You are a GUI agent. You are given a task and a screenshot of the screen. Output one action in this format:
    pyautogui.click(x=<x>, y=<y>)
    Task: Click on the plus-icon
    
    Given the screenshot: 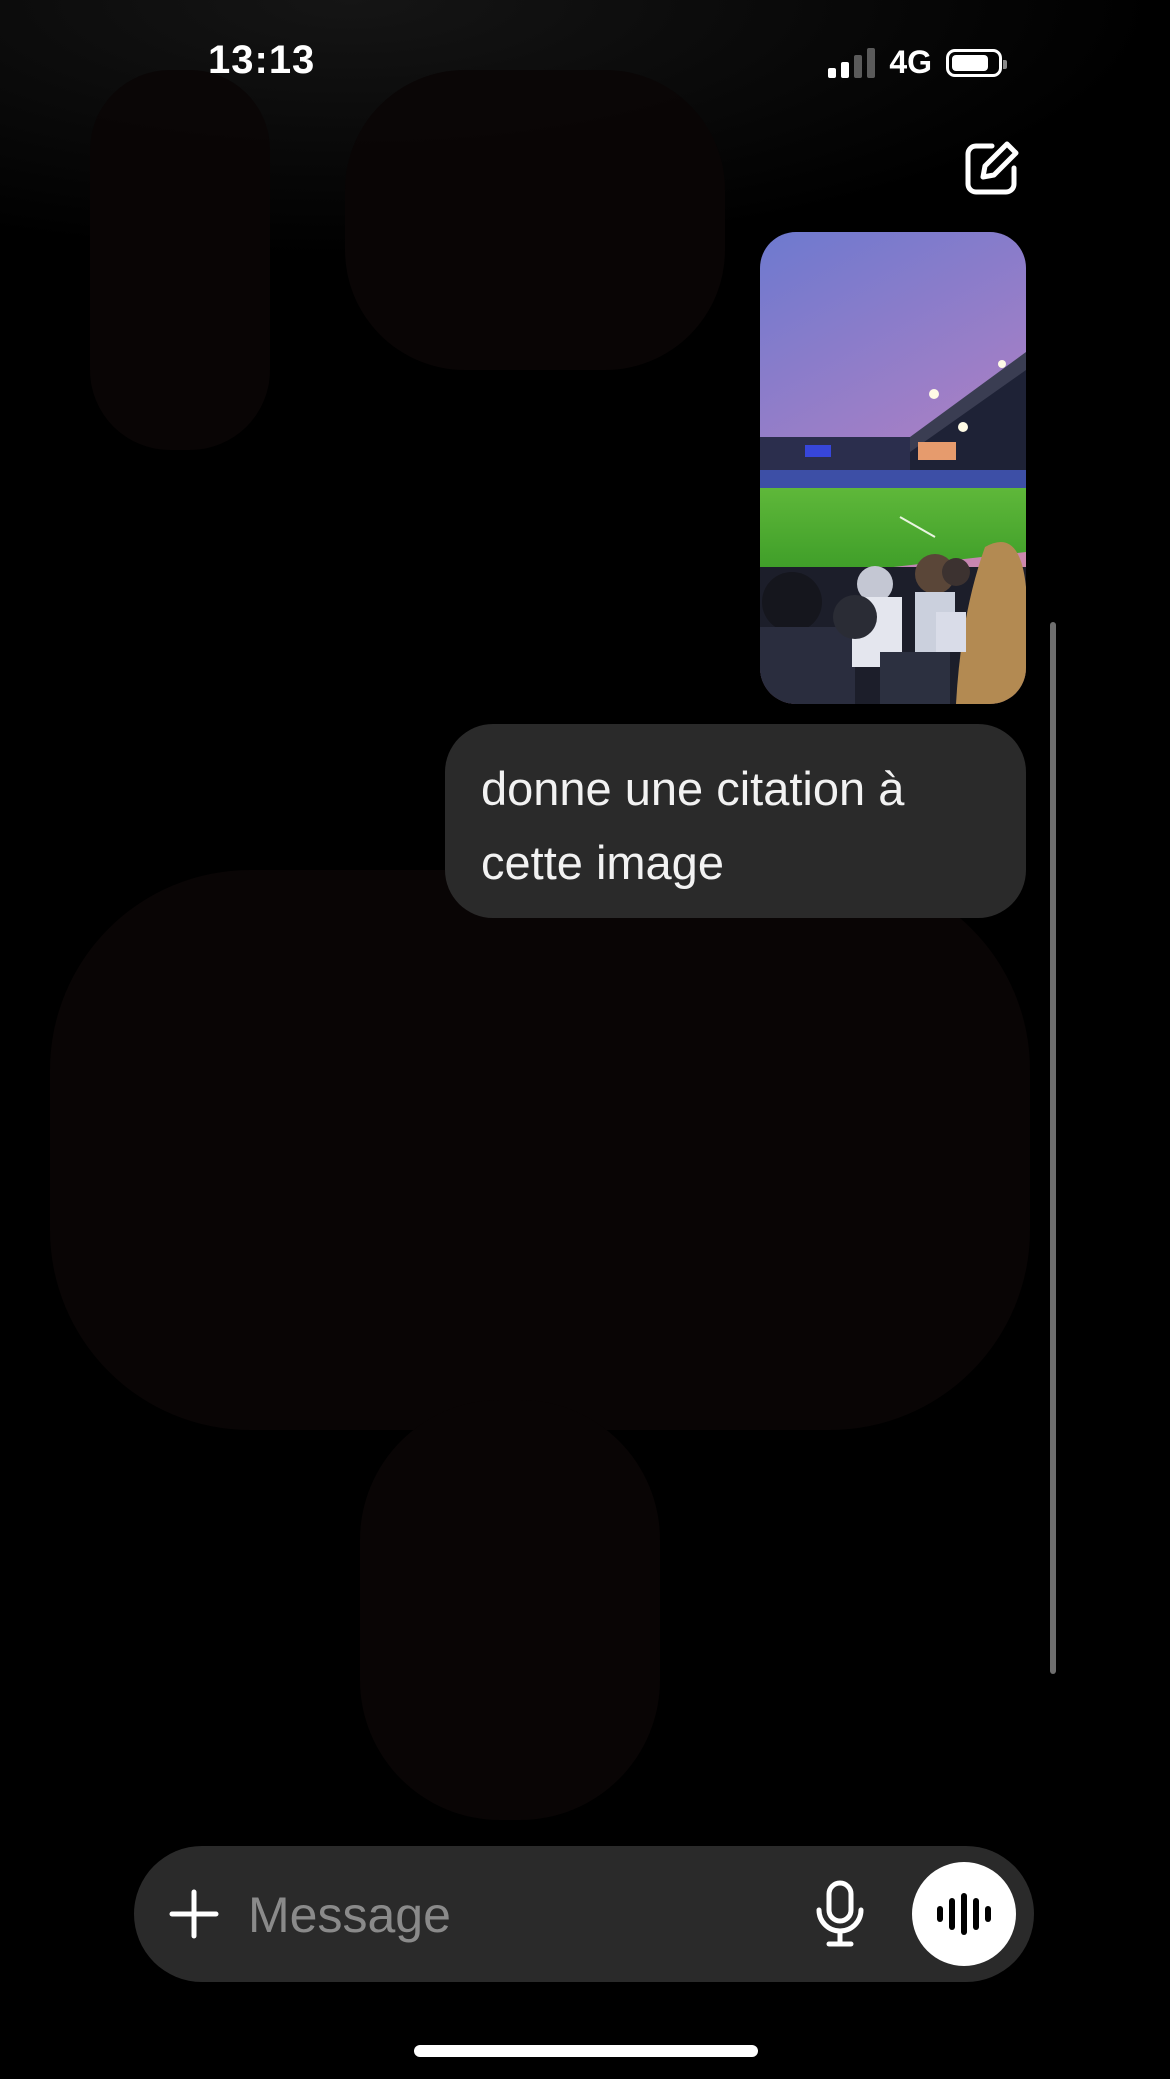 What is the action you would take?
    pyautogui.click(x=194, y=1914)
    